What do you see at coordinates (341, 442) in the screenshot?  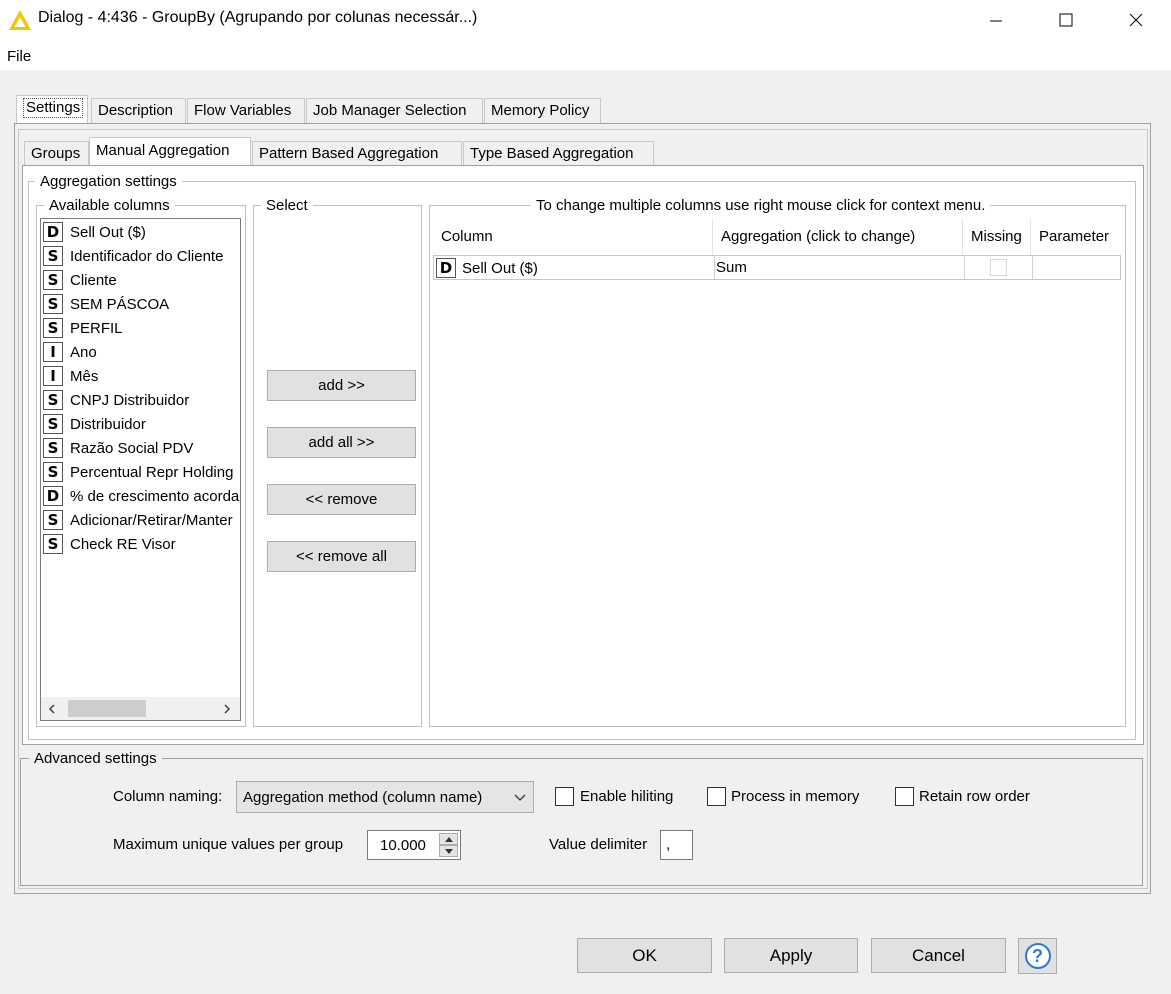 I see `add-all-button: add all >>` at bounding box center [341, 442].